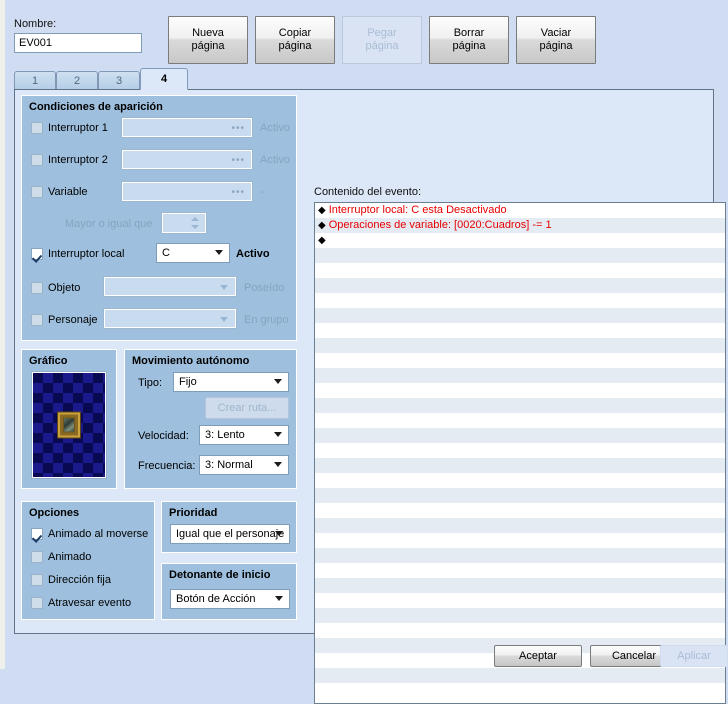 Image resolution: width=728 pixels, height=704 pixels. What do you see at coordinates (208, 46) in the screenshot?
I see `new-page-button-line2: página` at bounding box center [208, 46].